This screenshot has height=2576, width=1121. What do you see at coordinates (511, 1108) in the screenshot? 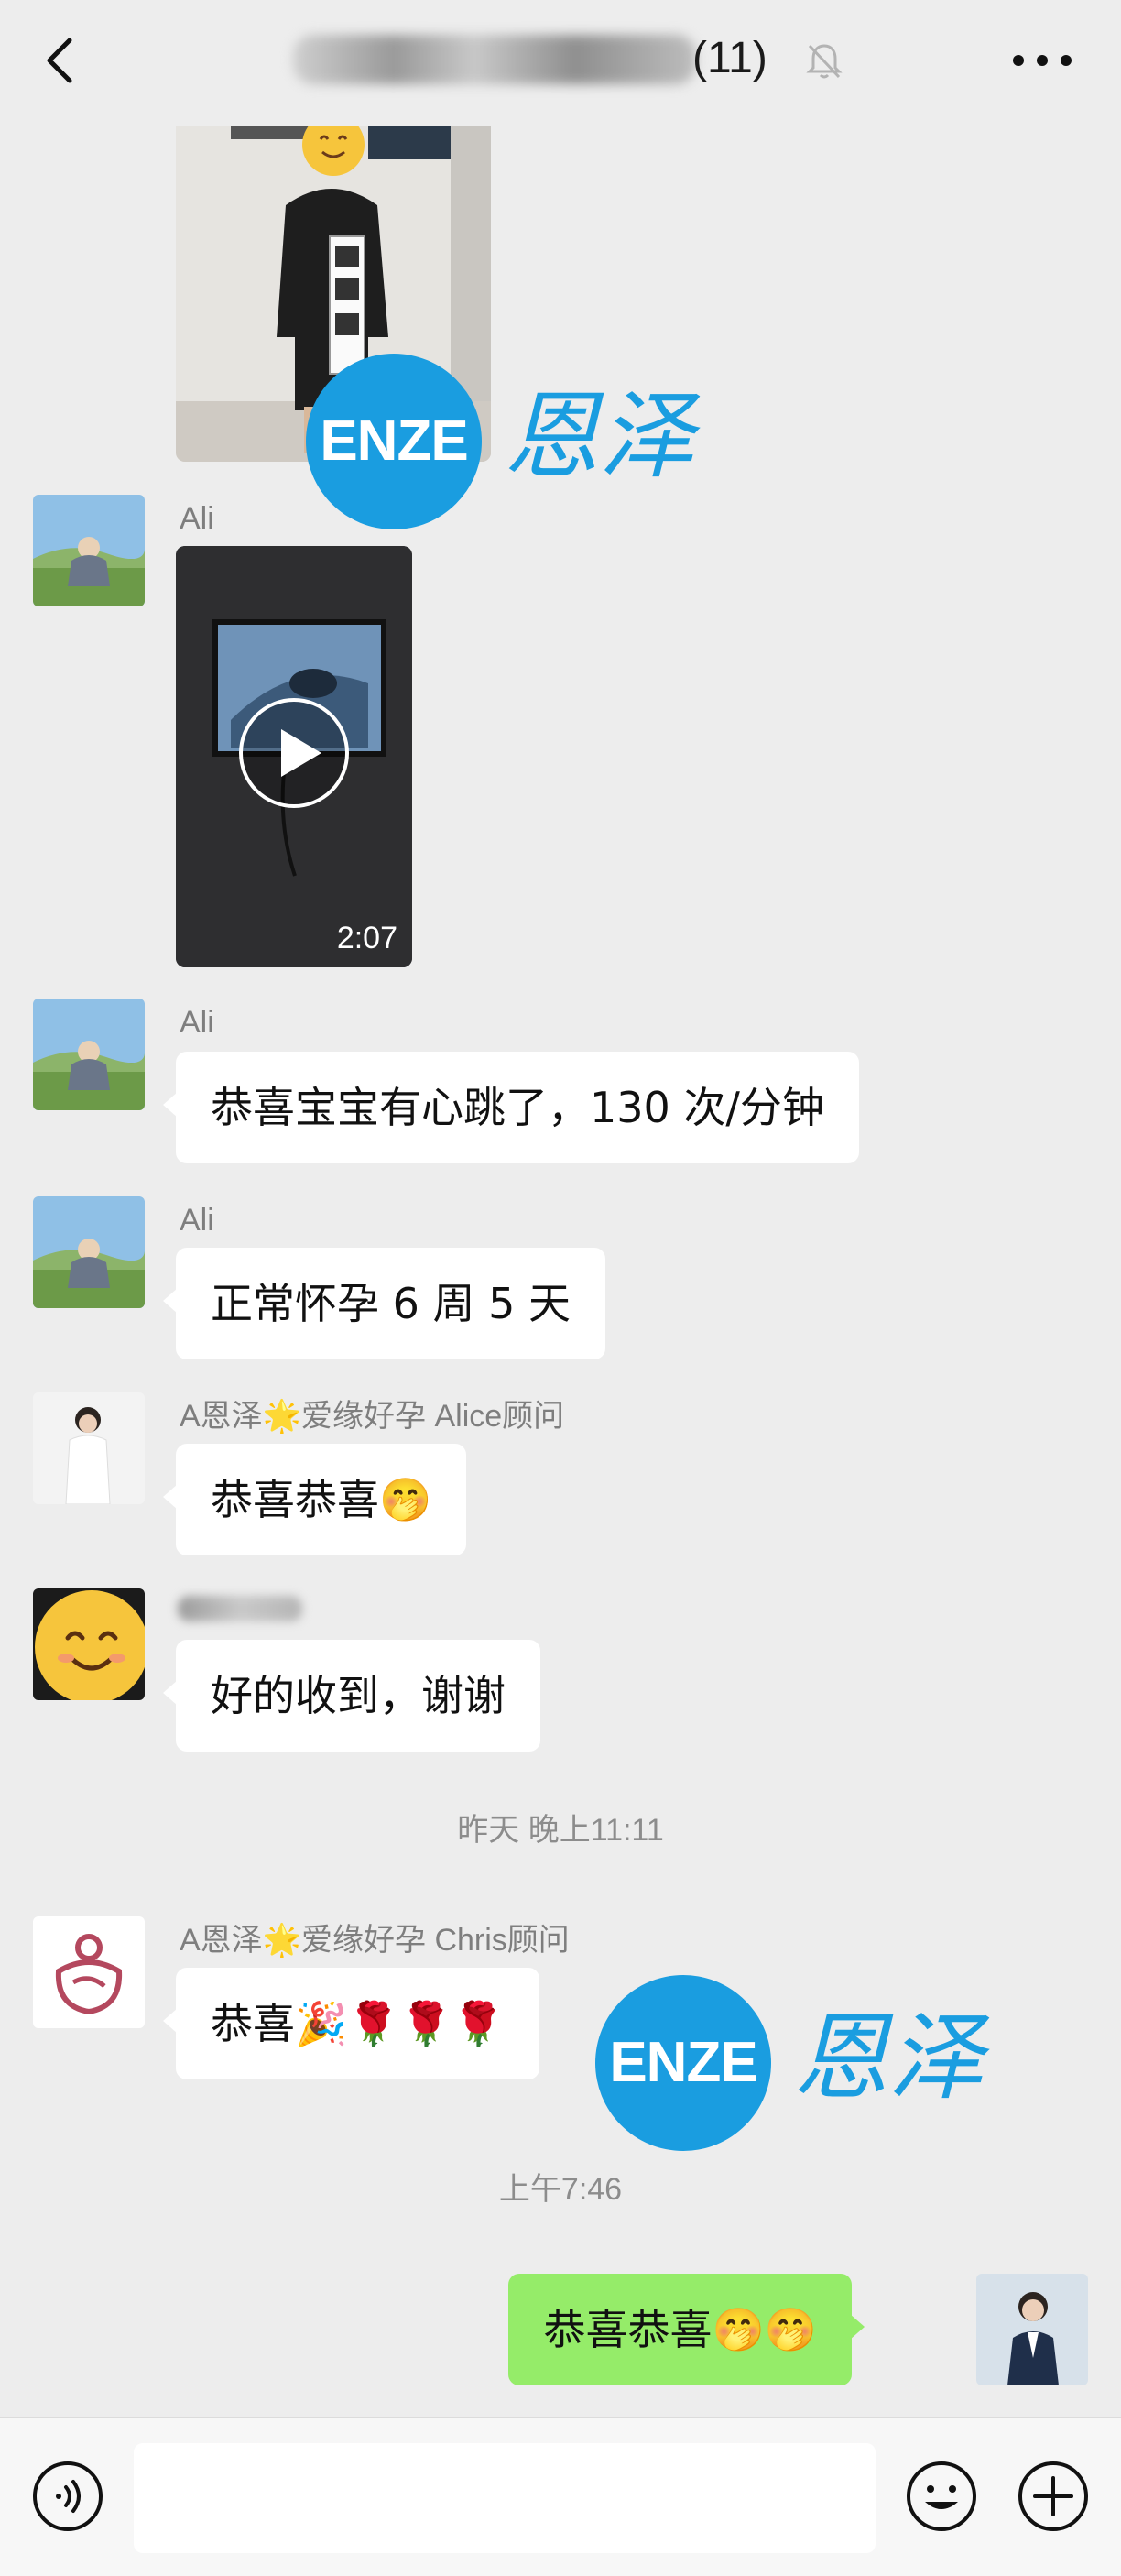
I see `message-bubble: 恭喜宝宝有心跳了，130 次/分钟` at bounding box center [511, 1108].